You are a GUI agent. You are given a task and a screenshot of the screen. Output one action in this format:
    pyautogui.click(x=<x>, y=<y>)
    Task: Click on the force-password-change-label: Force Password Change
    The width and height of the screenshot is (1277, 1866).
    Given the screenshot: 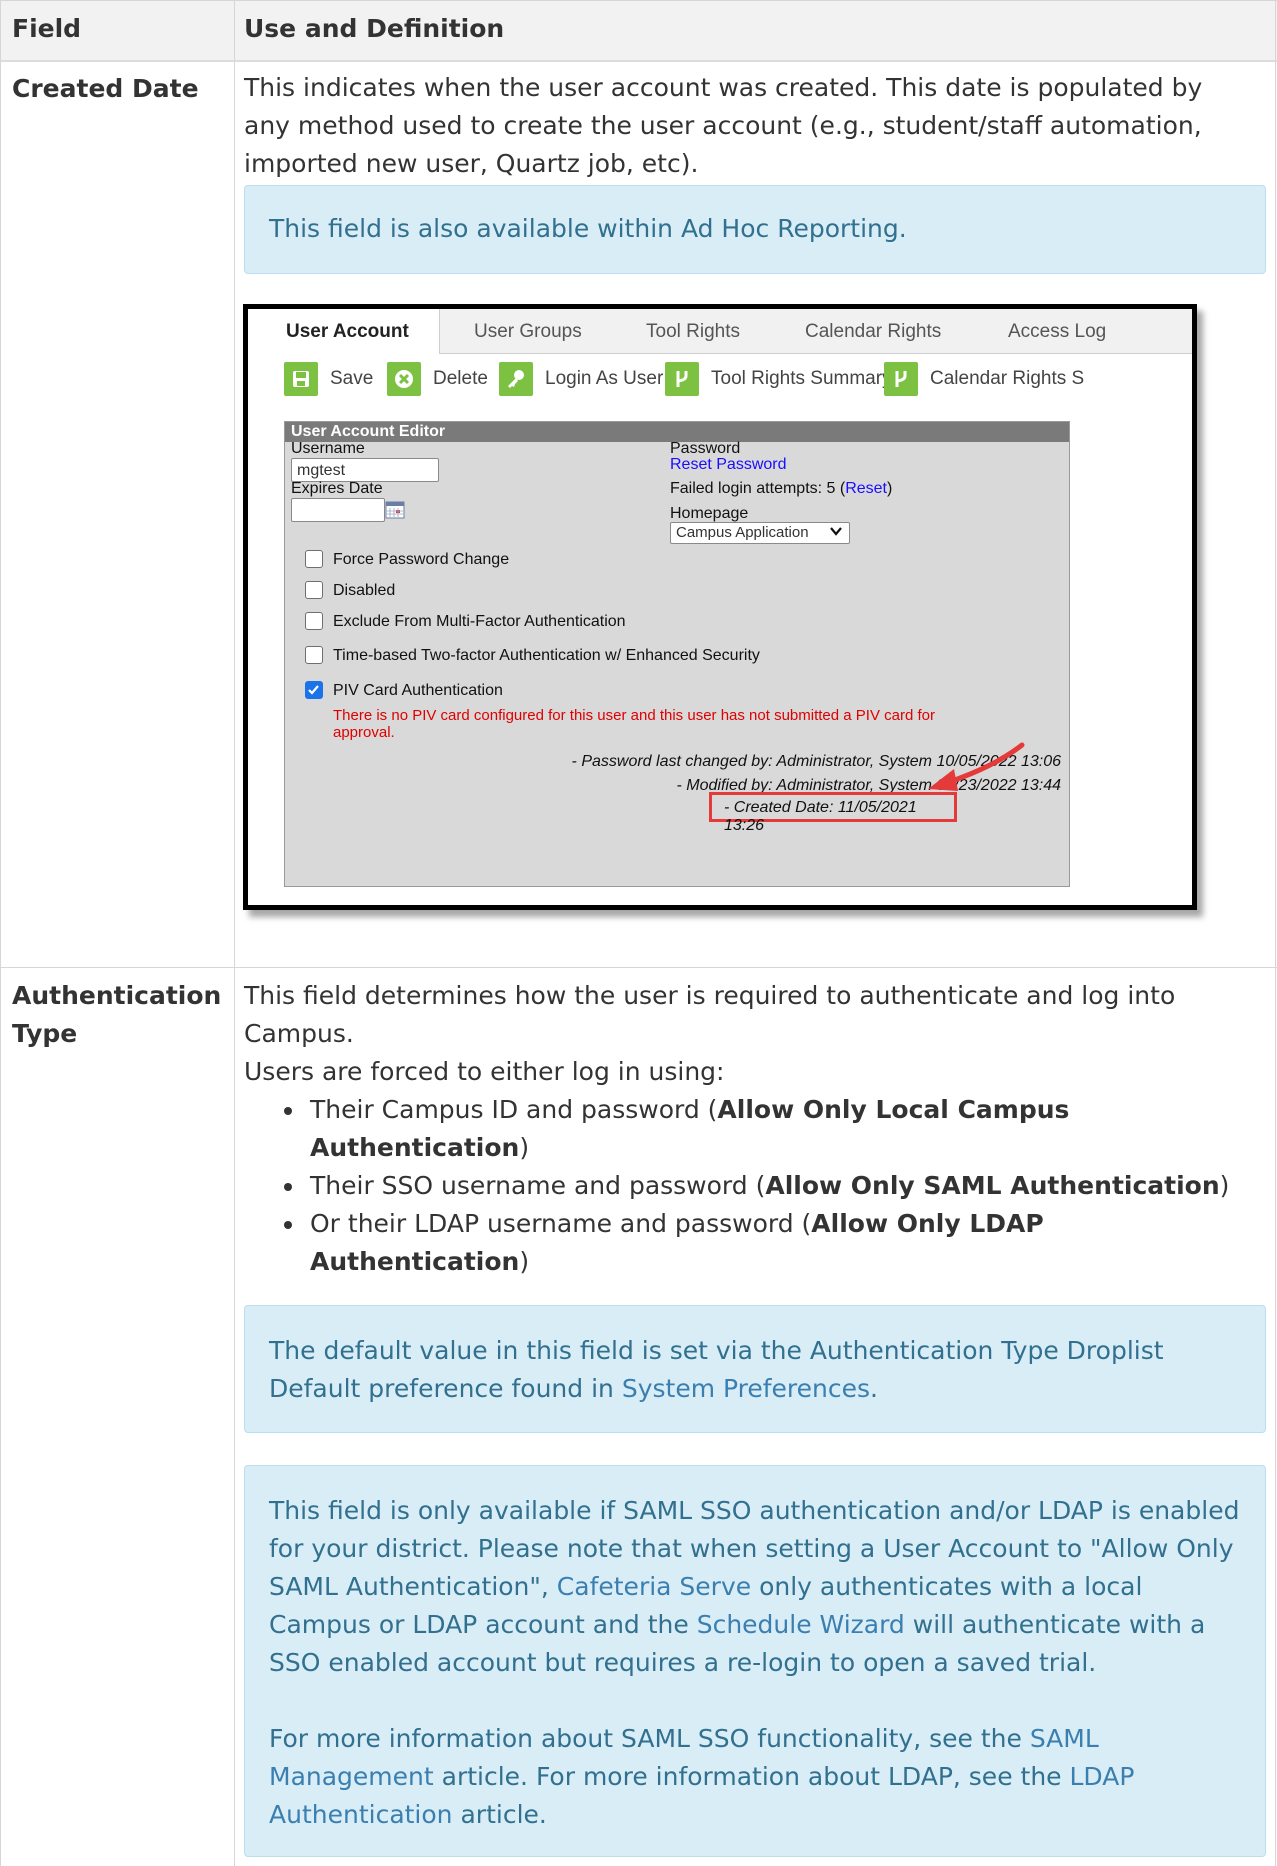 What is the action you would take?
    pyautogui.click(x=421, y=559)
    